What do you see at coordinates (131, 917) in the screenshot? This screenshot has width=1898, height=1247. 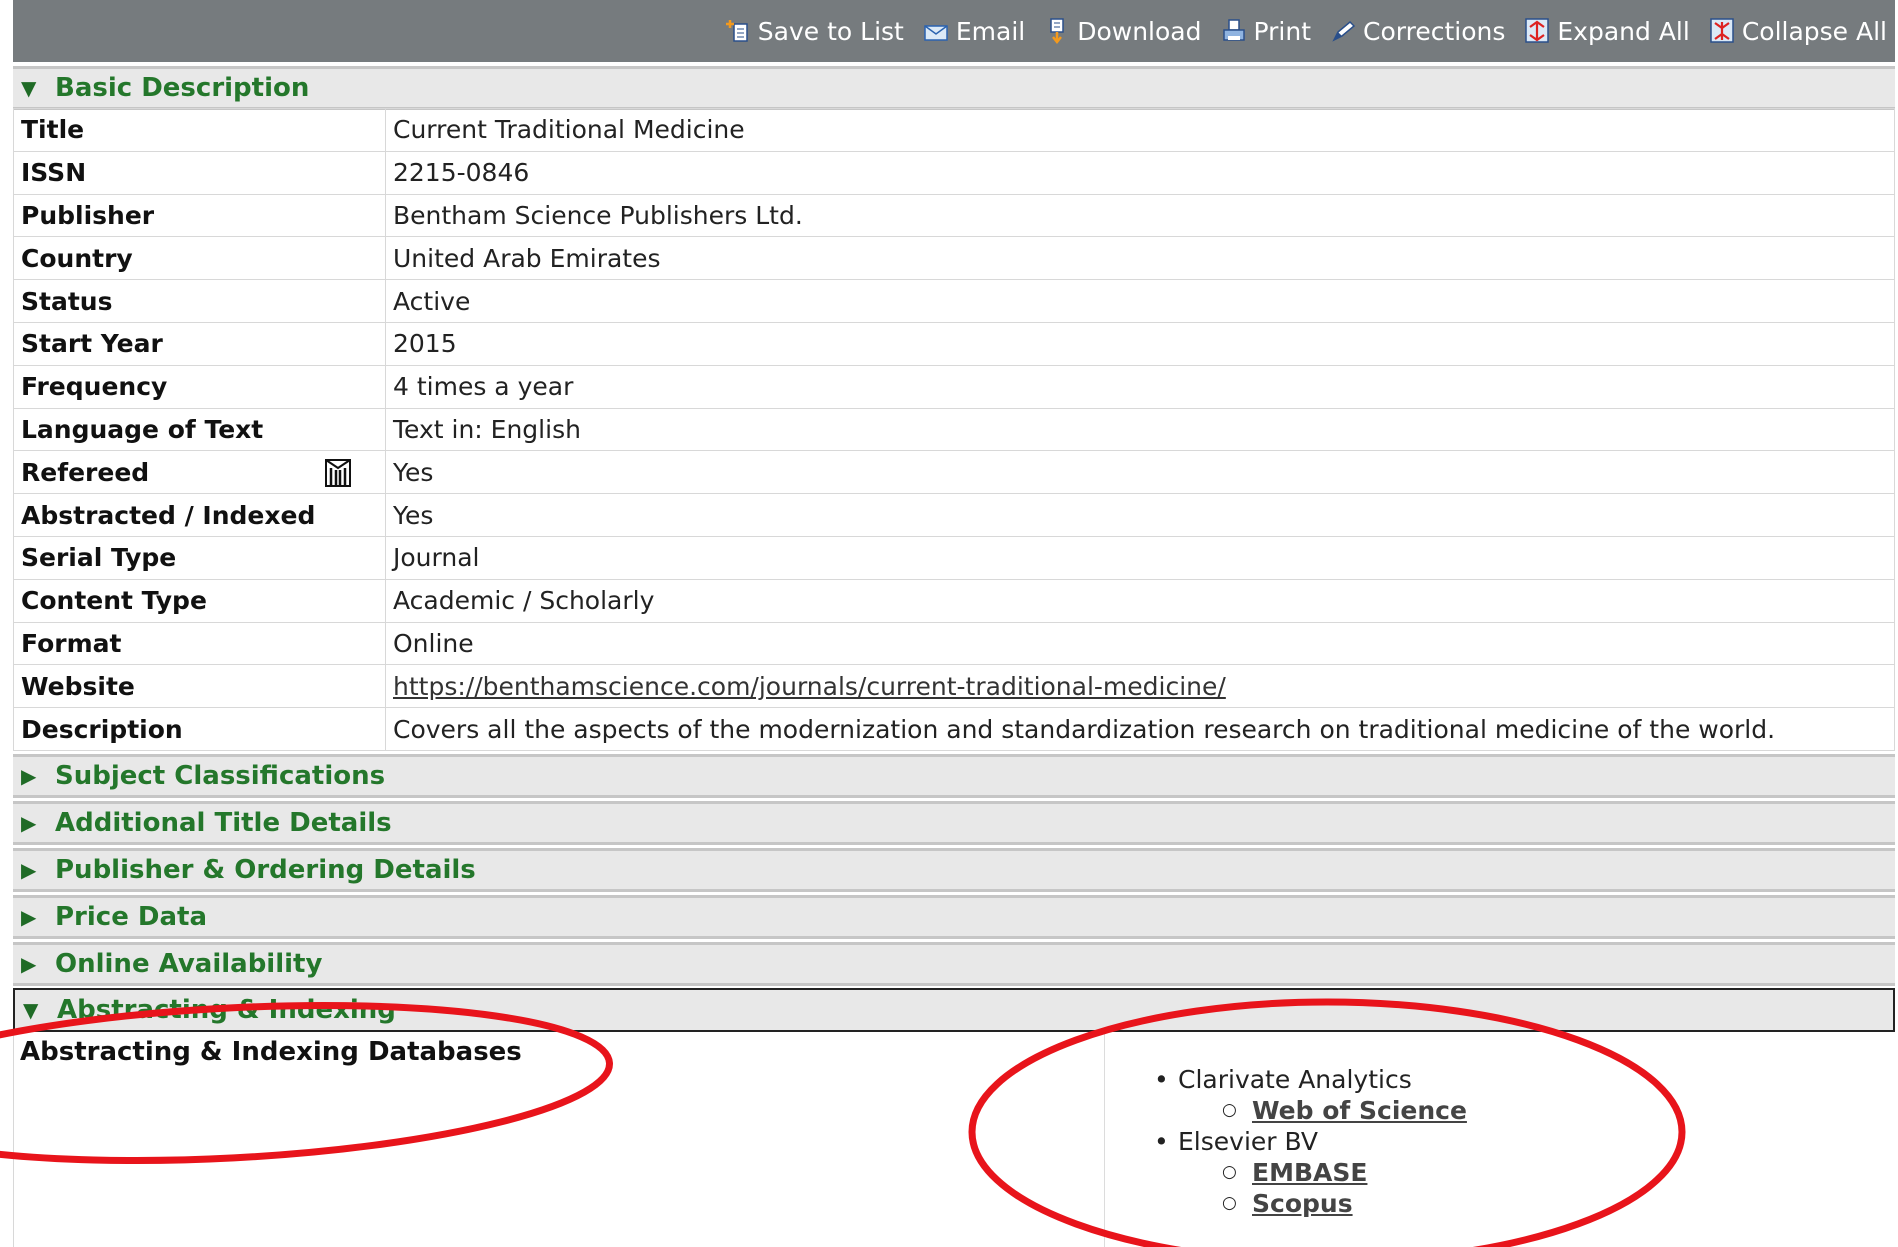 I see `section-title: Price Data` at bounding box center [131, 917].